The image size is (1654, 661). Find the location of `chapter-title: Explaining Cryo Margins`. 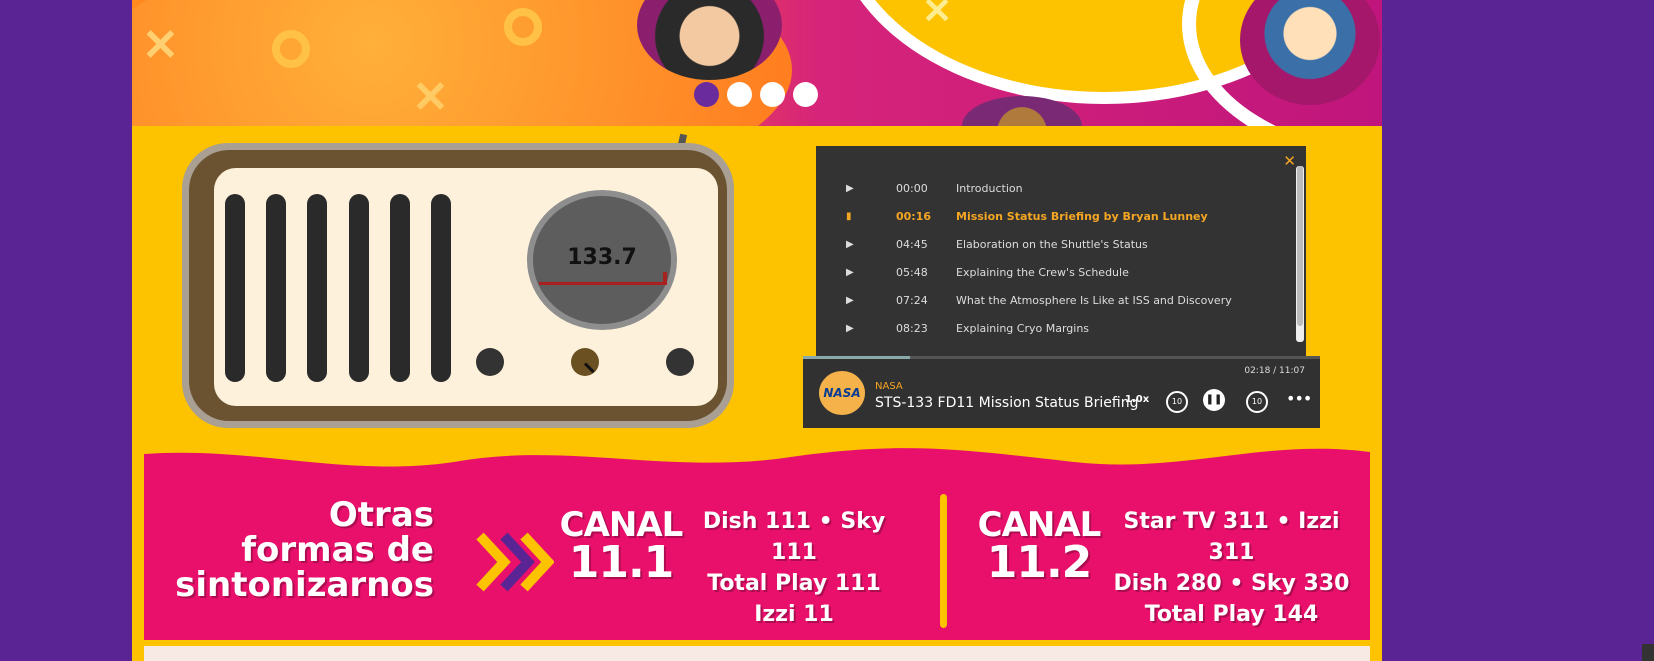

chapter-title: Explaining Cryo Margins is located at coordinates (1023, 328).